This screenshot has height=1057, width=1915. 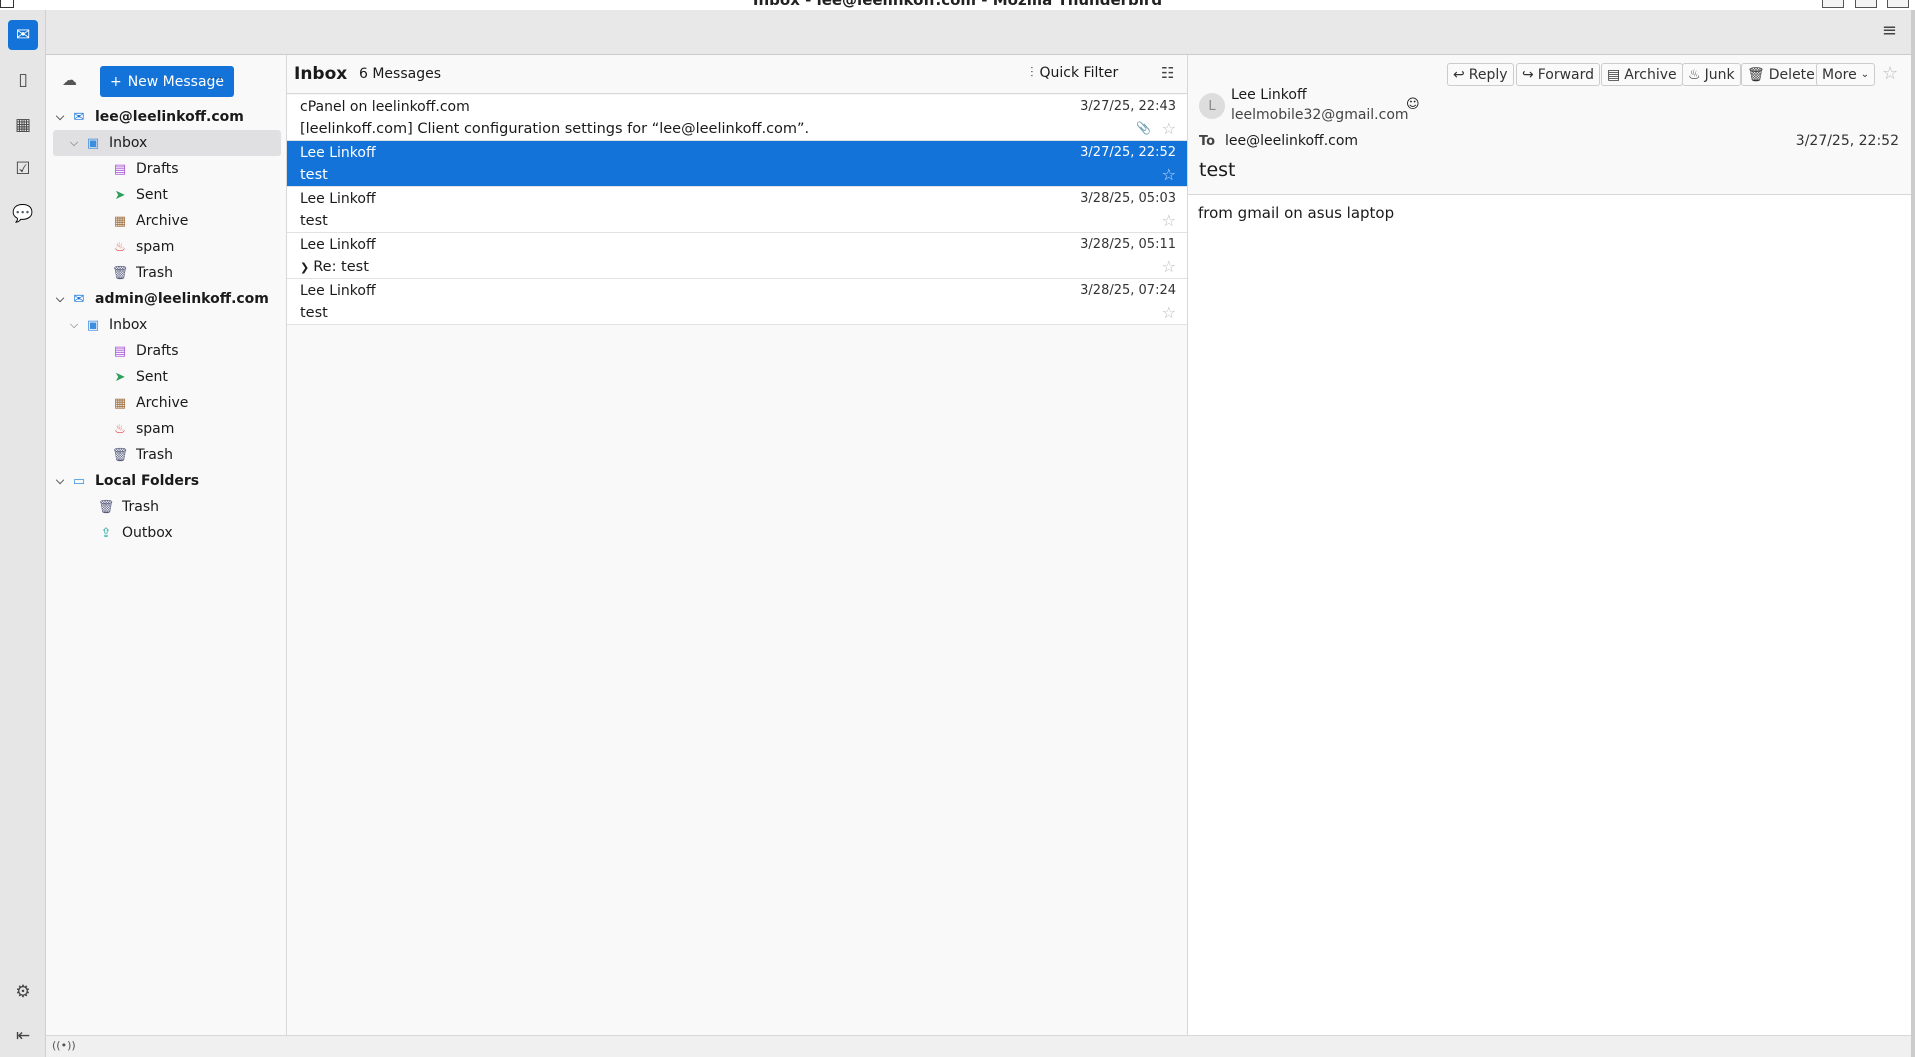 What do you see at coordinates (23, 125) in the screenshot?
I see `calendar-icon: ▦` at bounding box center [23, 125].